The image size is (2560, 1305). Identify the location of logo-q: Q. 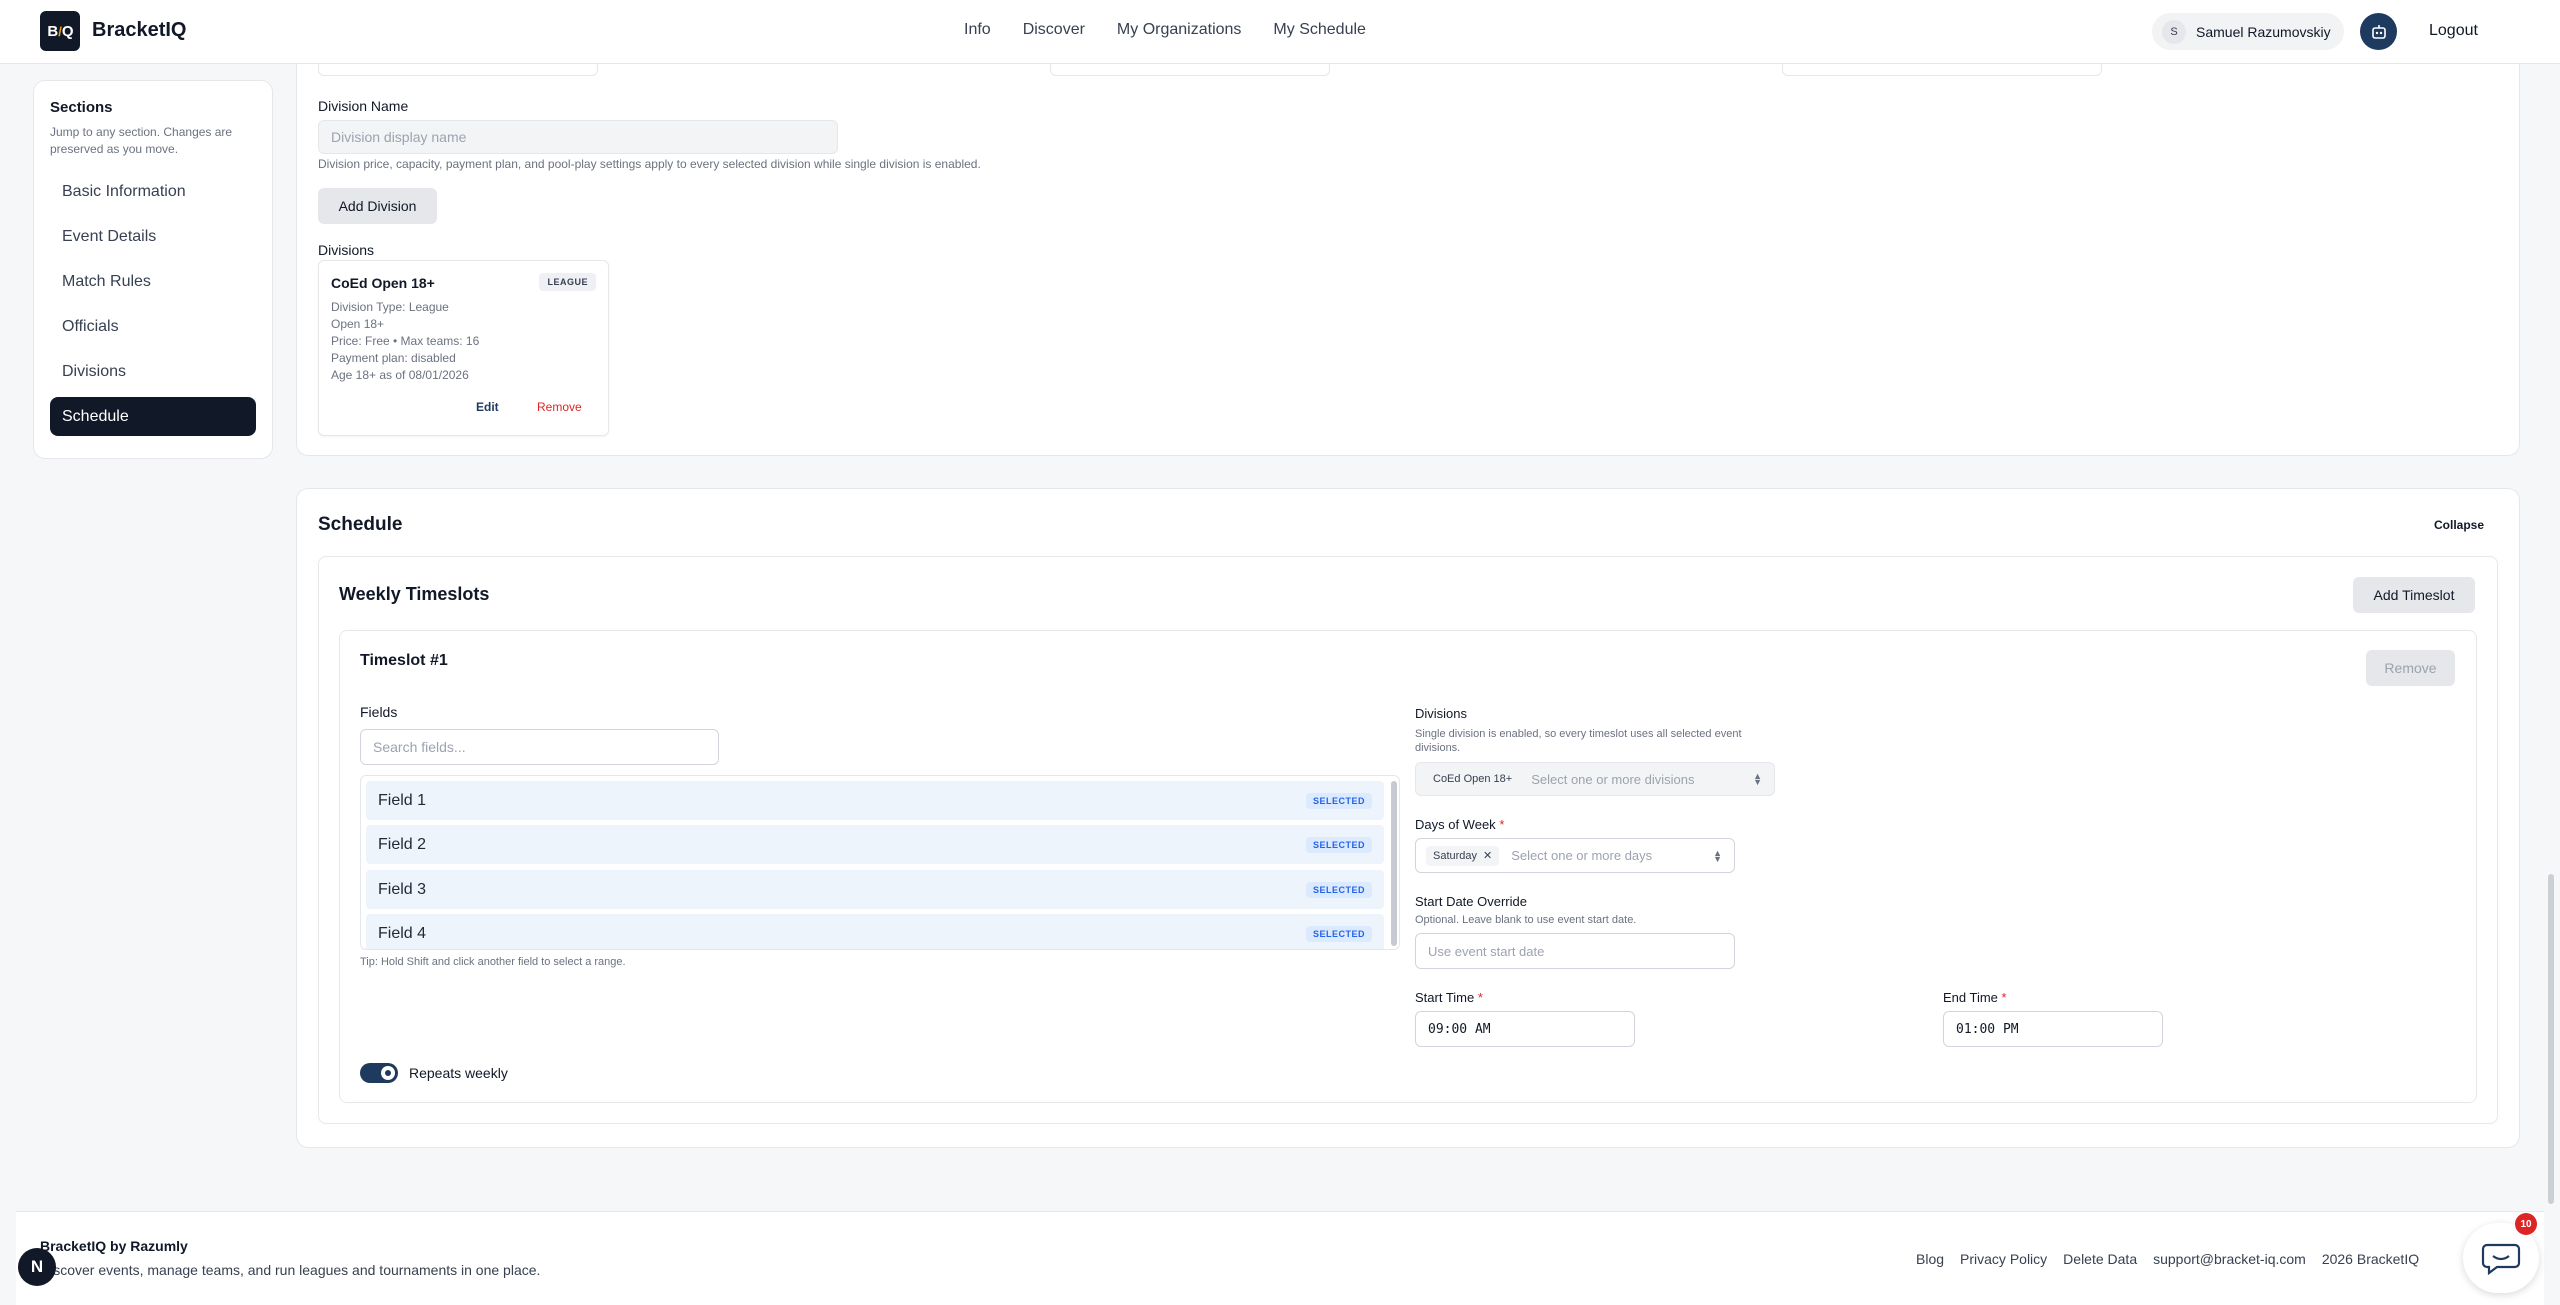
(67, 31).